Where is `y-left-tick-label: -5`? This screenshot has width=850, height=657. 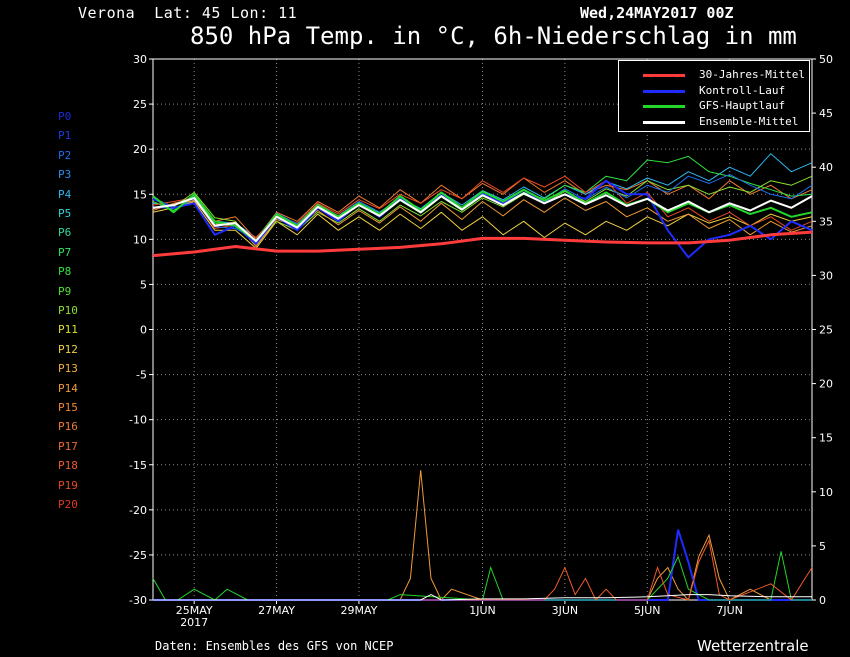 y-left-tick-label: -5 is located at coordinates (141, 375).